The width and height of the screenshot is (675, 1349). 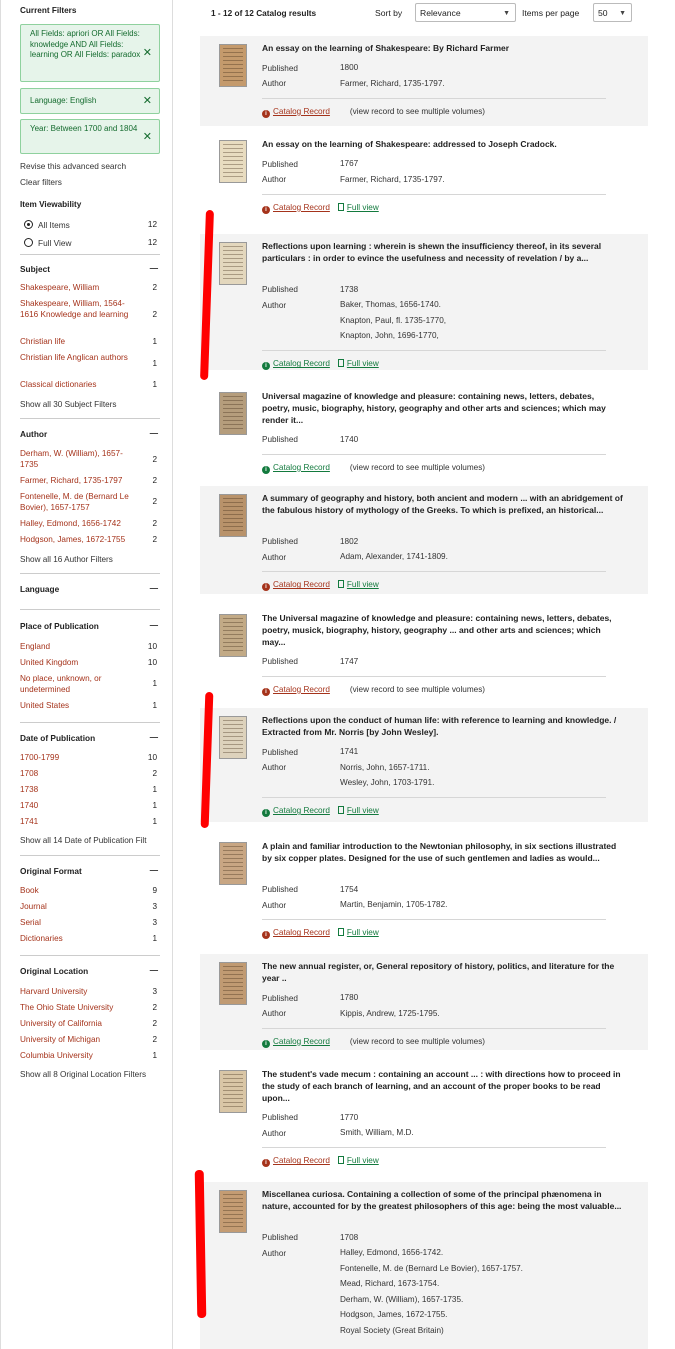 I want to click on facet-item-place: England, so click(x=79, y=647).